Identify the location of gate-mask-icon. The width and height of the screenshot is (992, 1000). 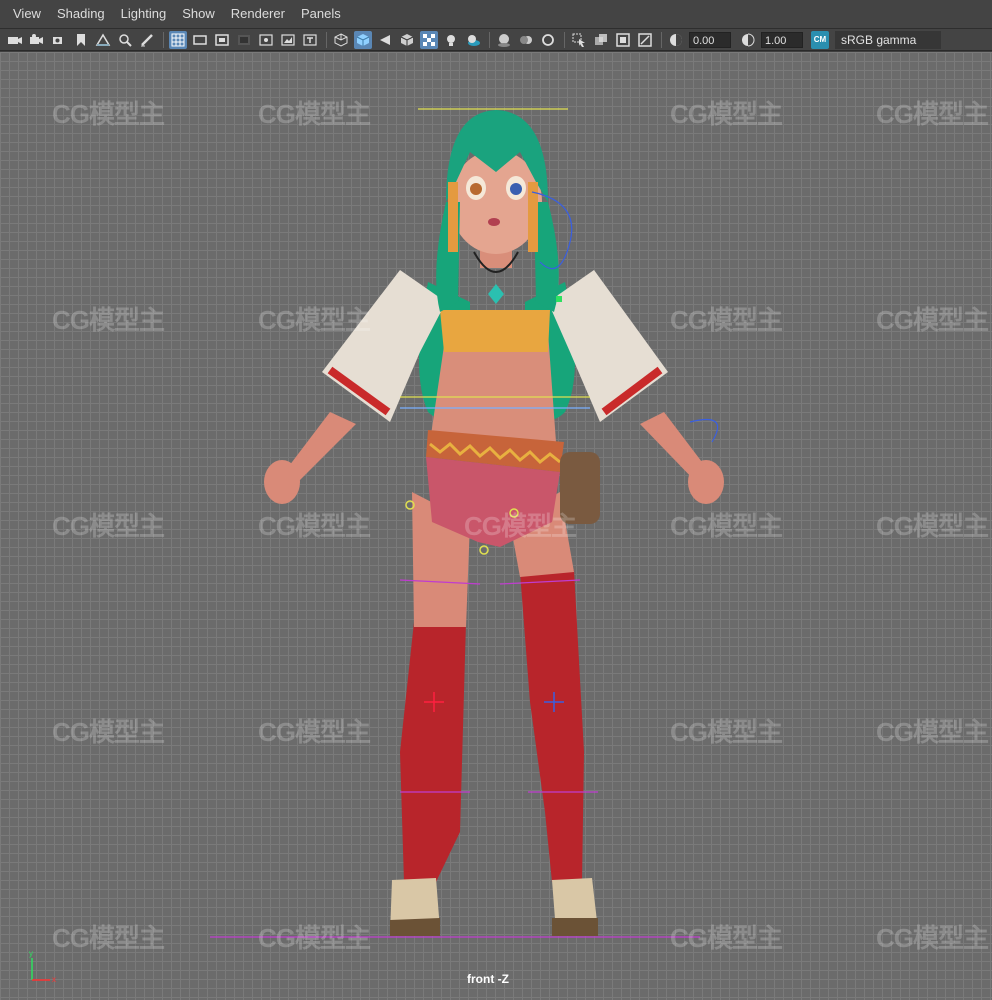
(244, 40).